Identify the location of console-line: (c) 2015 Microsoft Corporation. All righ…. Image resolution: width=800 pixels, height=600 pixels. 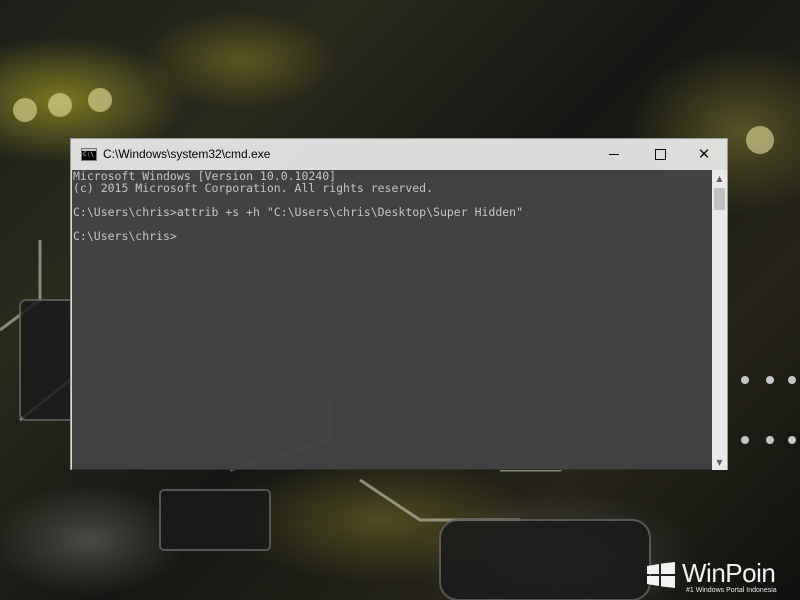
(253, 188).